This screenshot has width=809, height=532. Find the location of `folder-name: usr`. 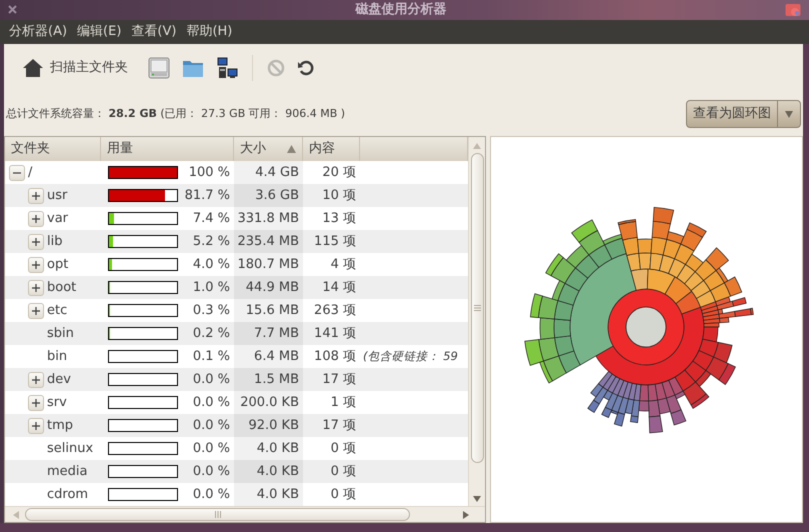

folder-name: usr is located at coordinates (57, 196).